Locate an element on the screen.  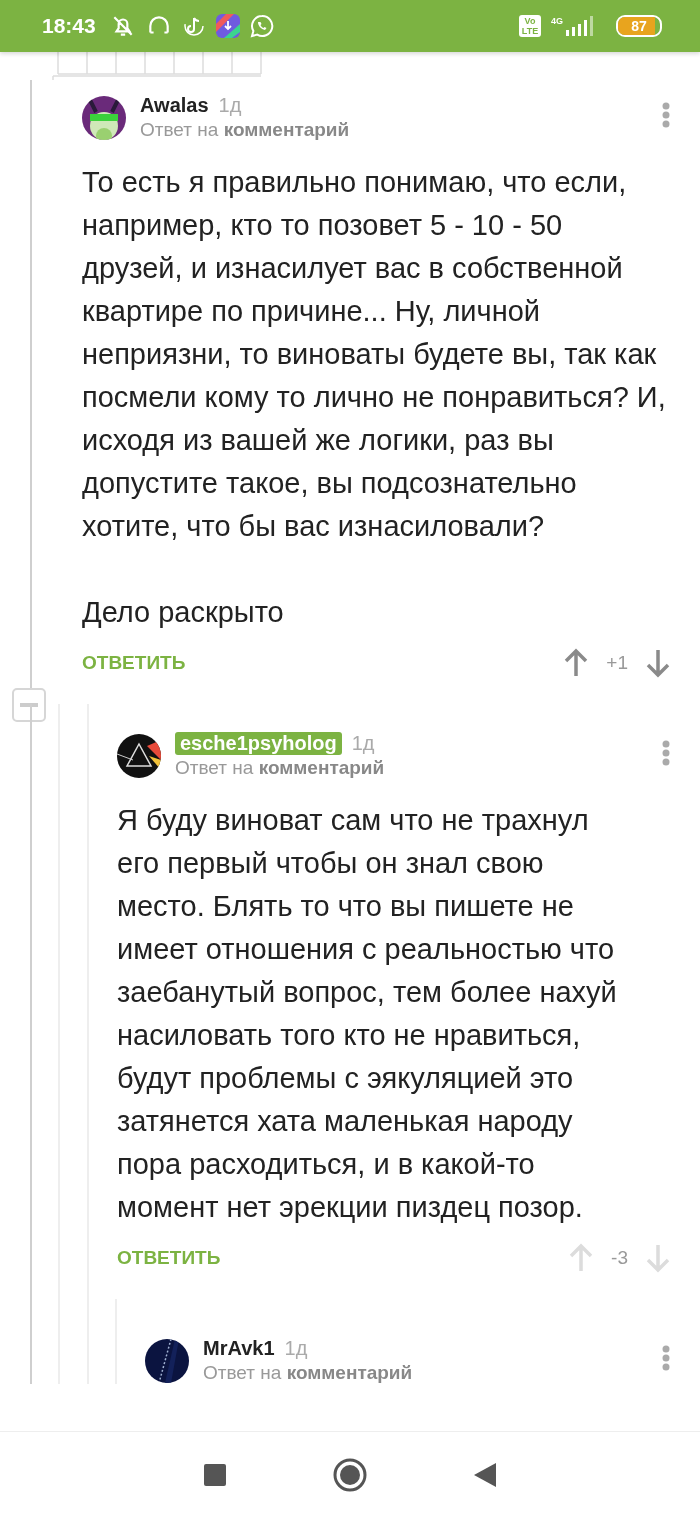
clock: 18:43 is located at coordinates (69, 26).